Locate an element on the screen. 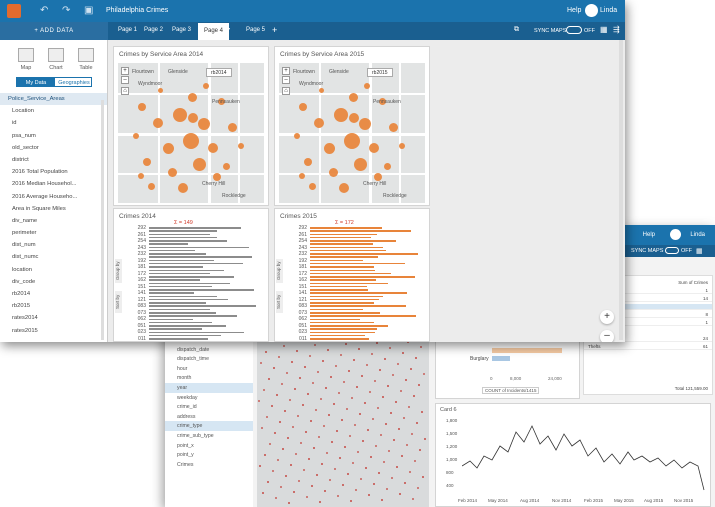 The image size is (715, 507). crime-points-map is located at coordinates (343, 421).